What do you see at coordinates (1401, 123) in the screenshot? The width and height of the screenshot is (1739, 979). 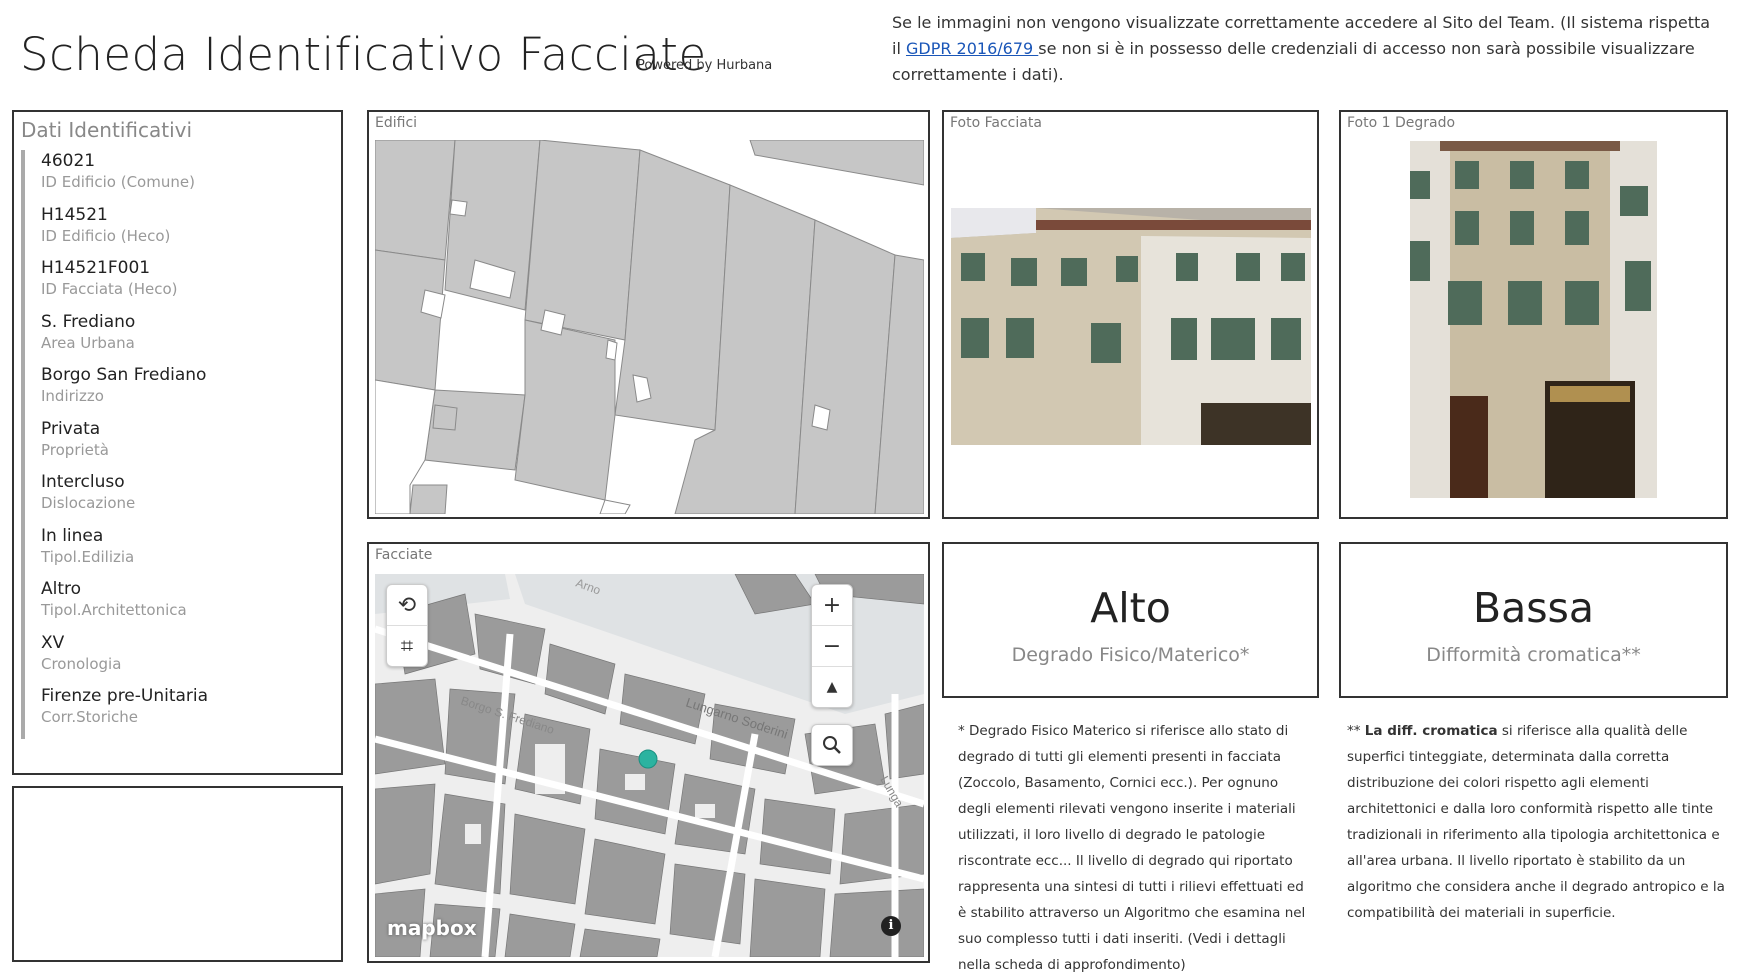 I see `foto-degrado-title: Foto 1 Degrado` at bounding box center [1401, 123].